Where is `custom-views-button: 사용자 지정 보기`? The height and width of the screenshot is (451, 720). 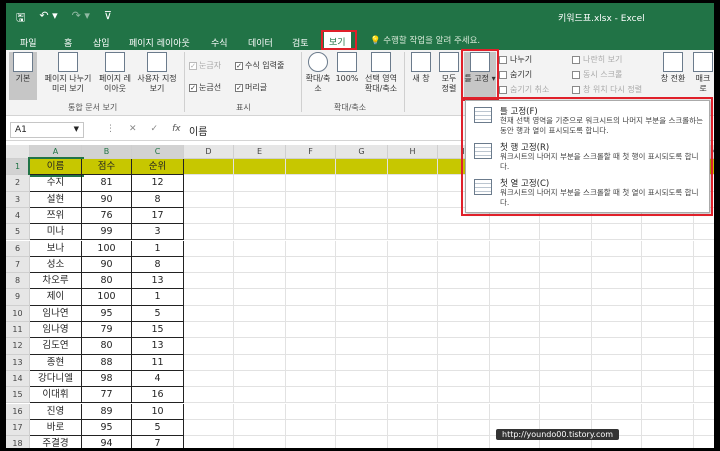 custom-views-button: 사용자 지정 보기 is located at coordinates (157, 76).